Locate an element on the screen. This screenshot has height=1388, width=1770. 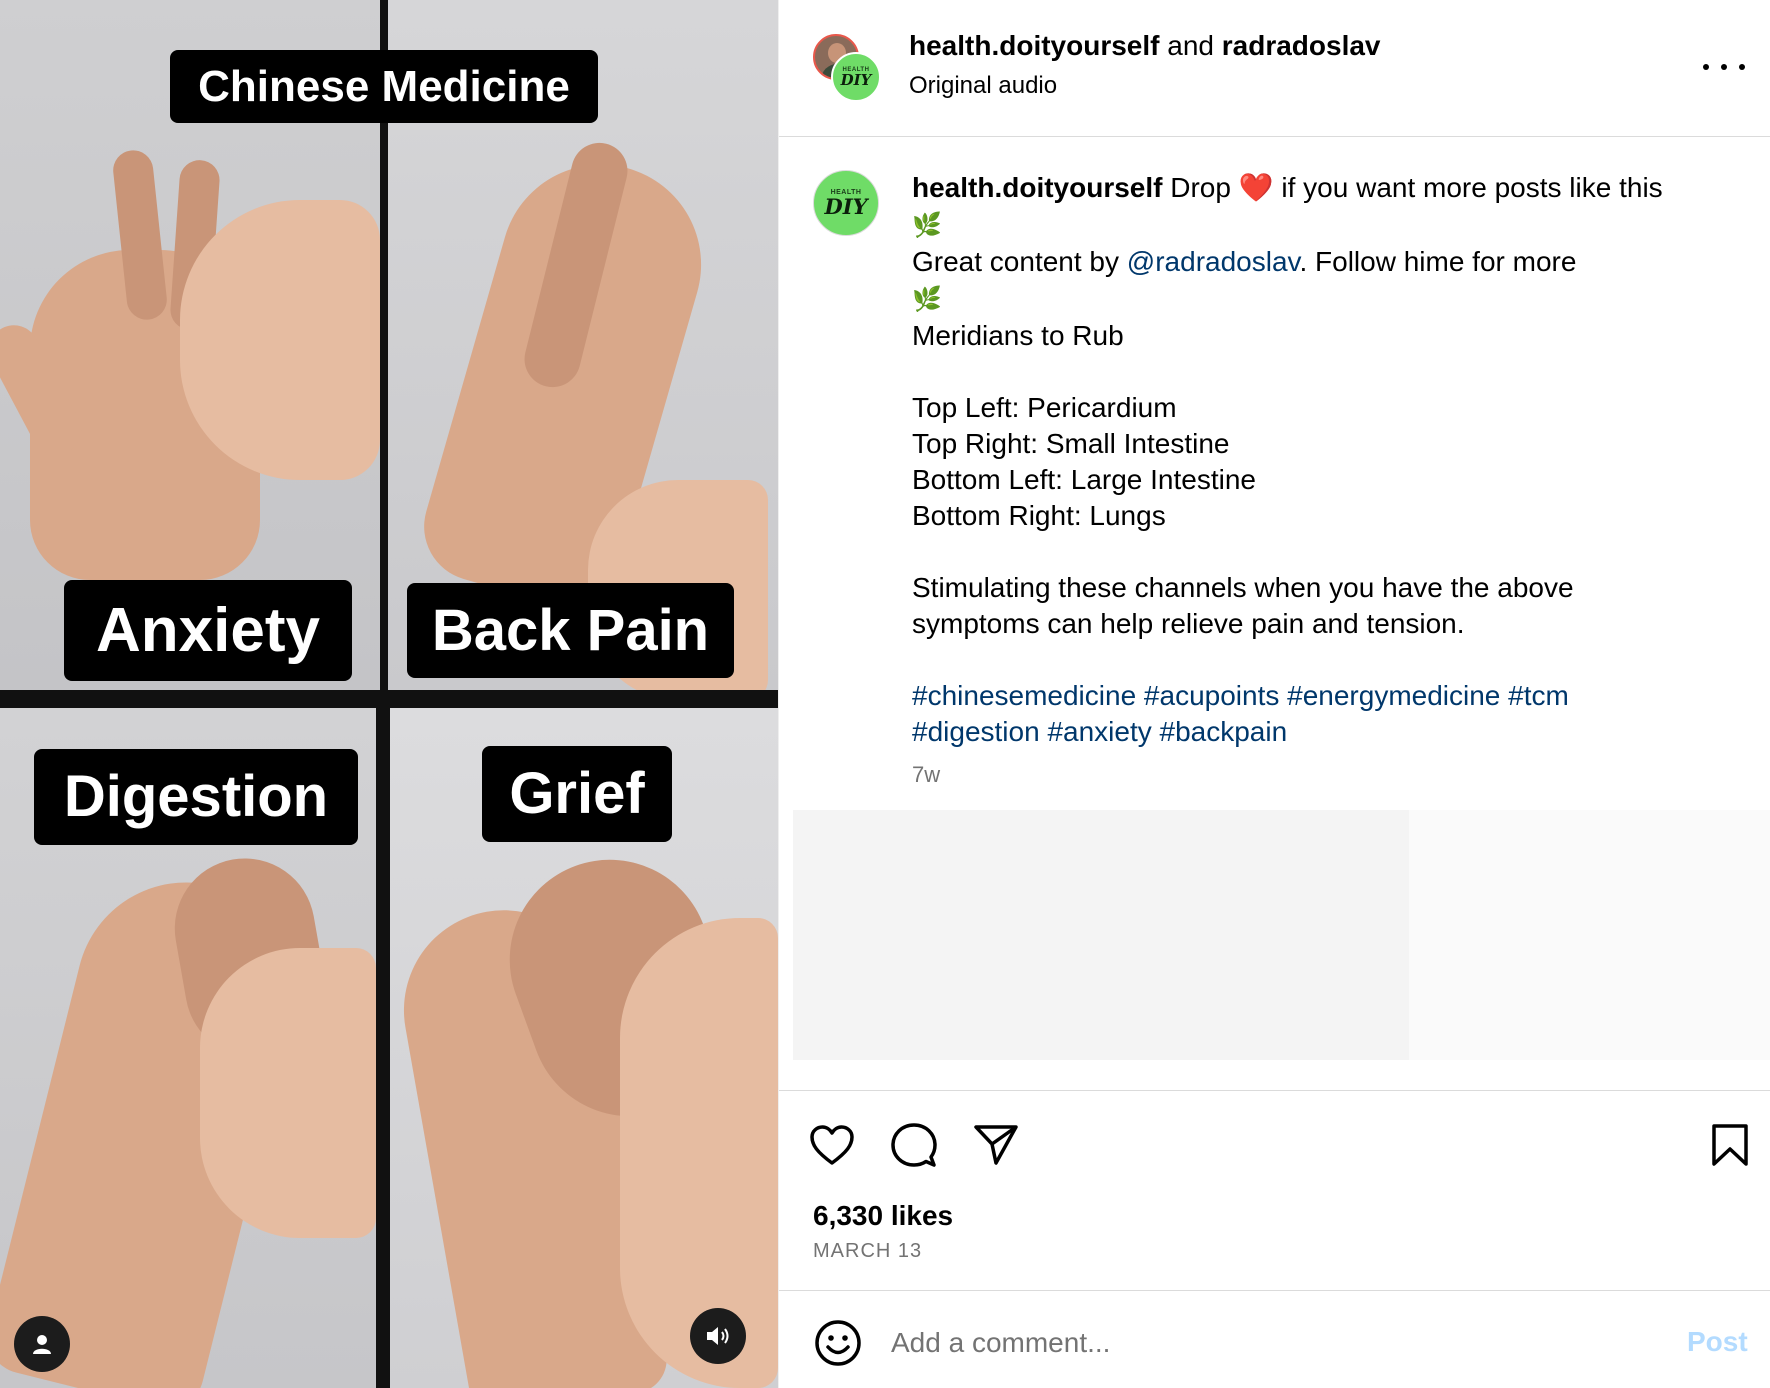
collab-avatars: HEALTH DIY is located at coordinates (847, 68).